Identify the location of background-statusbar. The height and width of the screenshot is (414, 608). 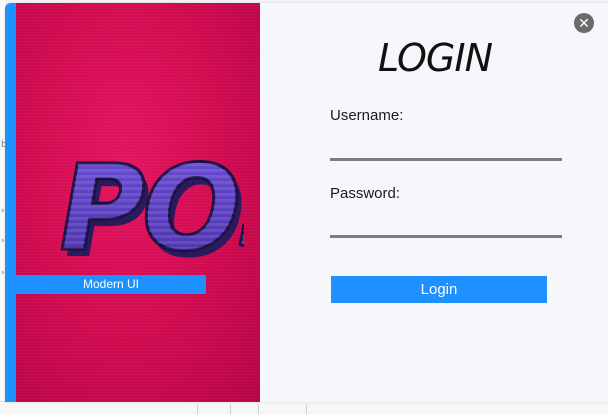
(304, 407).